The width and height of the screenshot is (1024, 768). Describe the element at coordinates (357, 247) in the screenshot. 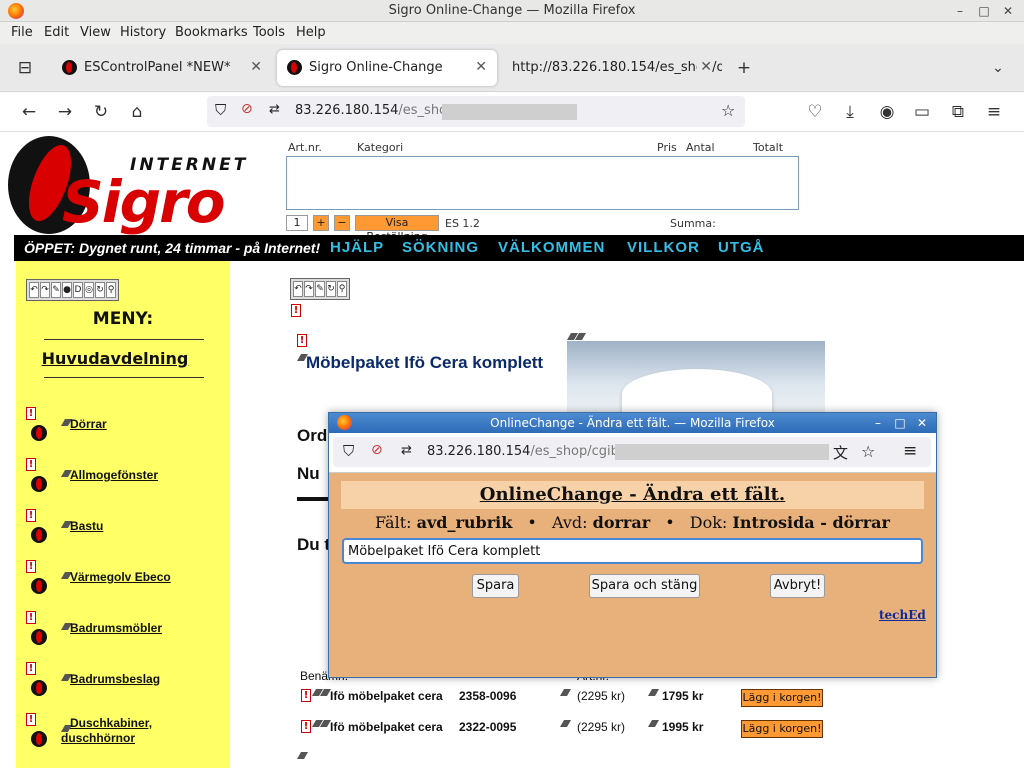

I see `nav-help: HJÄLP` at that location.